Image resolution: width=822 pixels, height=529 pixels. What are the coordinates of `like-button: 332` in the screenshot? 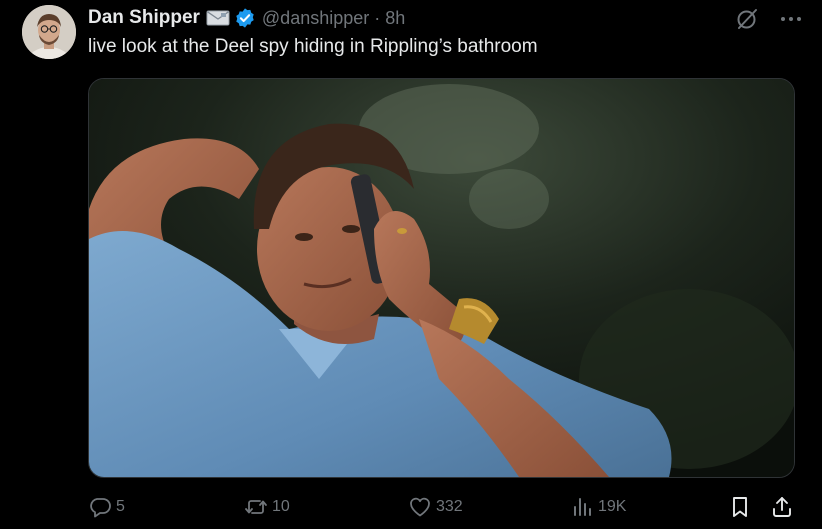 It's located at (435, 507).